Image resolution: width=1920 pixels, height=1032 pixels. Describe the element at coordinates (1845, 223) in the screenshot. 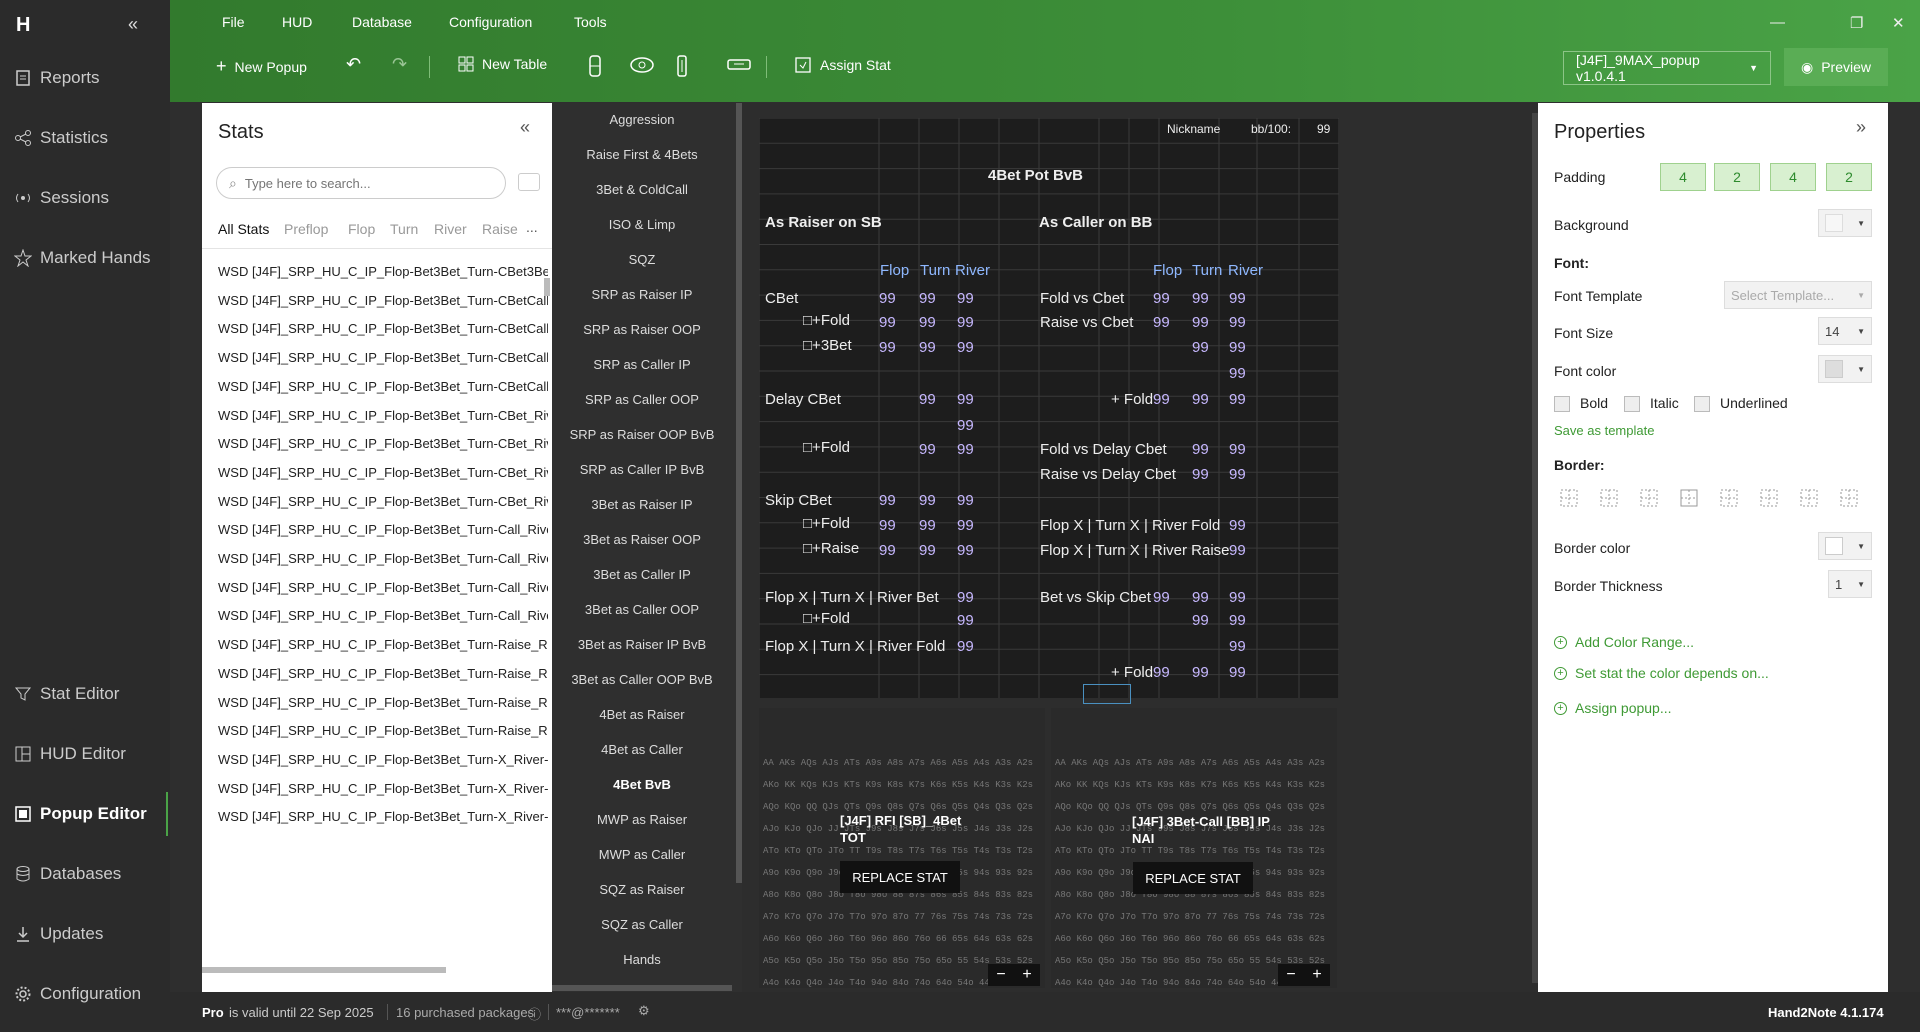

I see `background-color-picker: ▼` at that location.